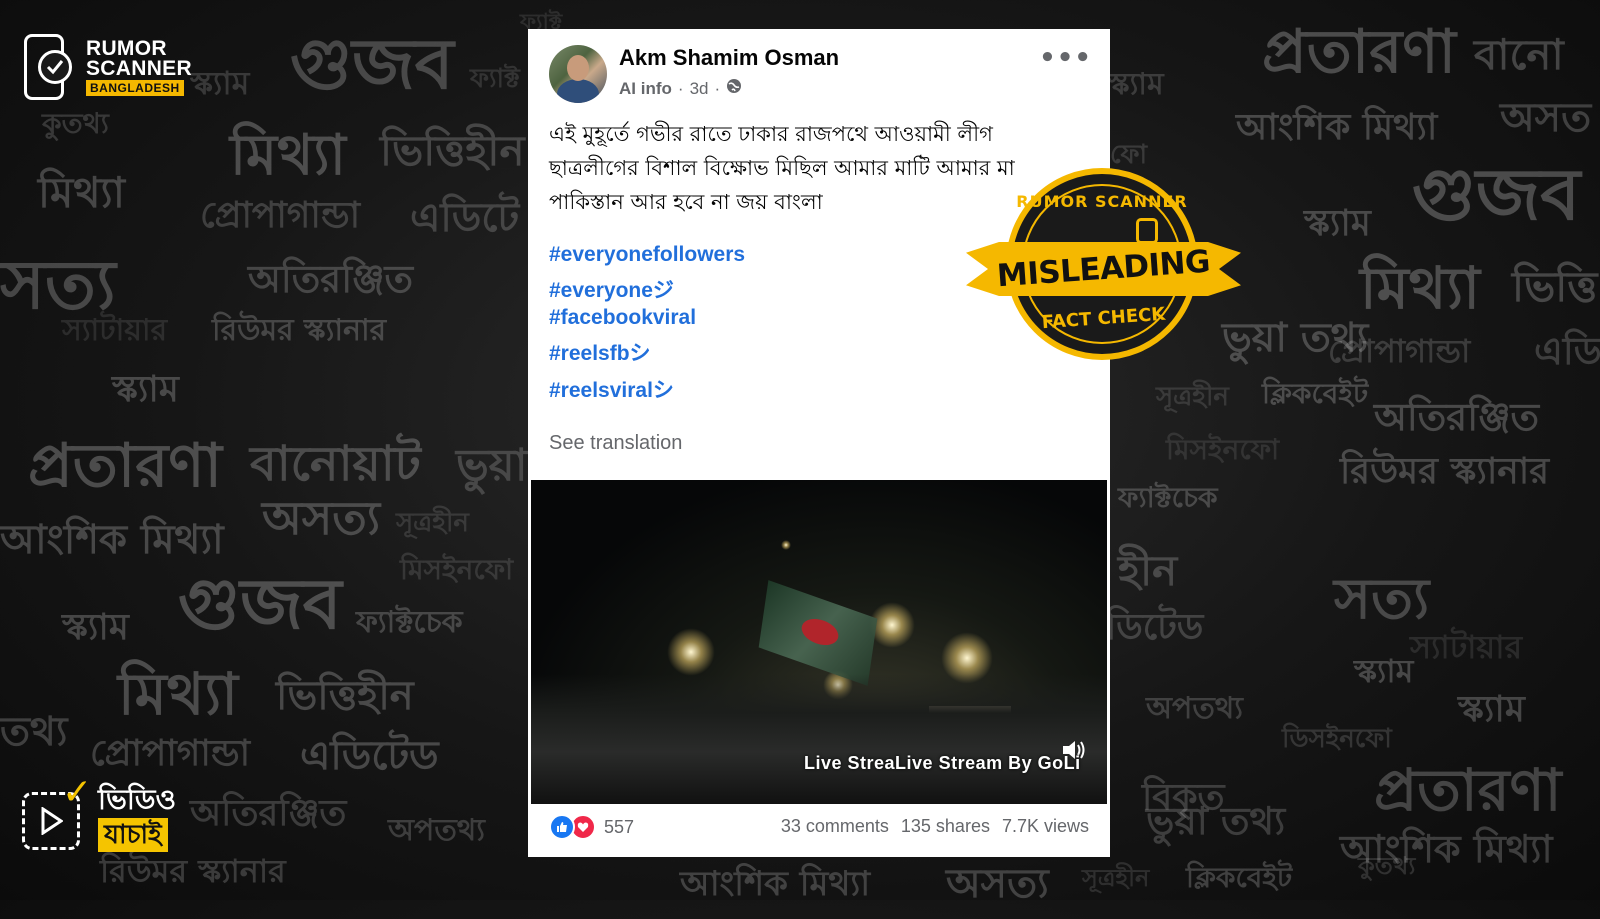 The image size is (1600, 919). I want to click on globe-icon, so click(734, 88).